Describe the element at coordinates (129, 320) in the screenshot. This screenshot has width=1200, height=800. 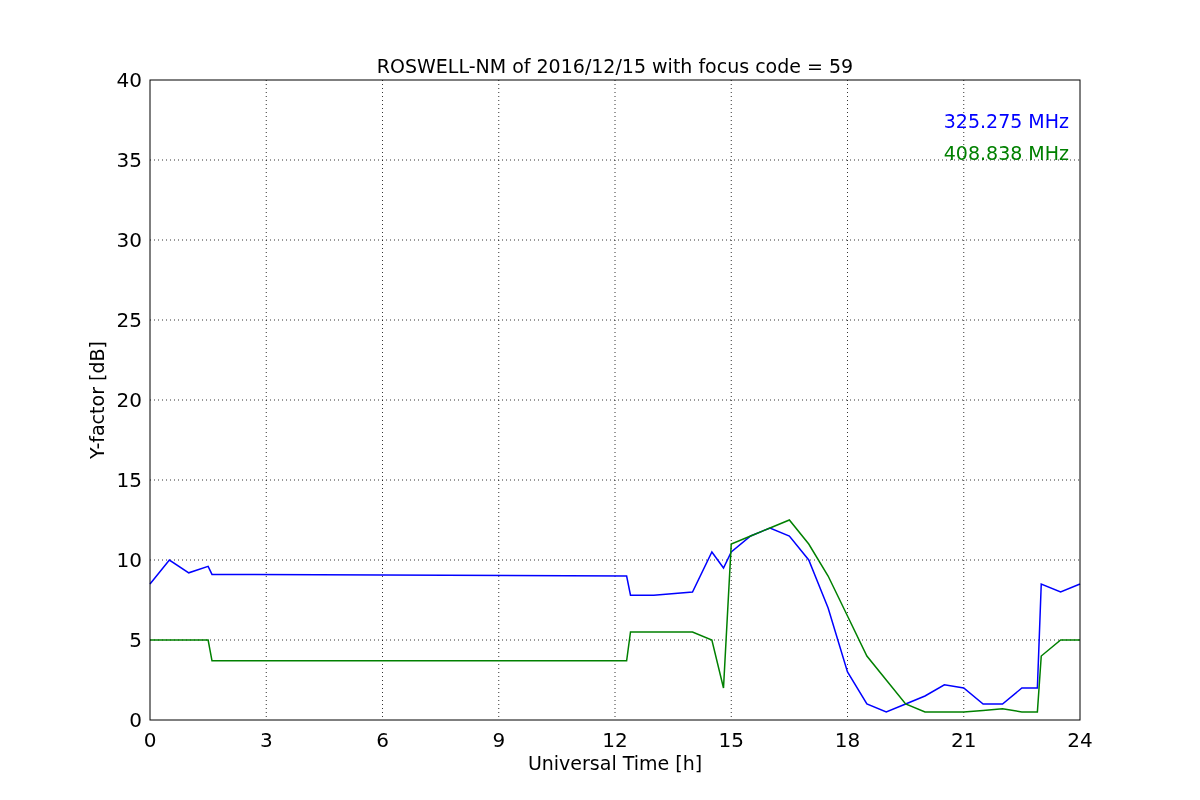
I see `y-tick-label: 25` at that location.